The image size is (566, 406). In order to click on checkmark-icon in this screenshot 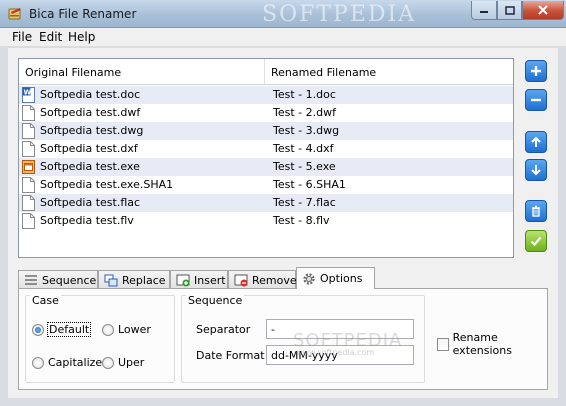, I will do `click(536, 241)`.